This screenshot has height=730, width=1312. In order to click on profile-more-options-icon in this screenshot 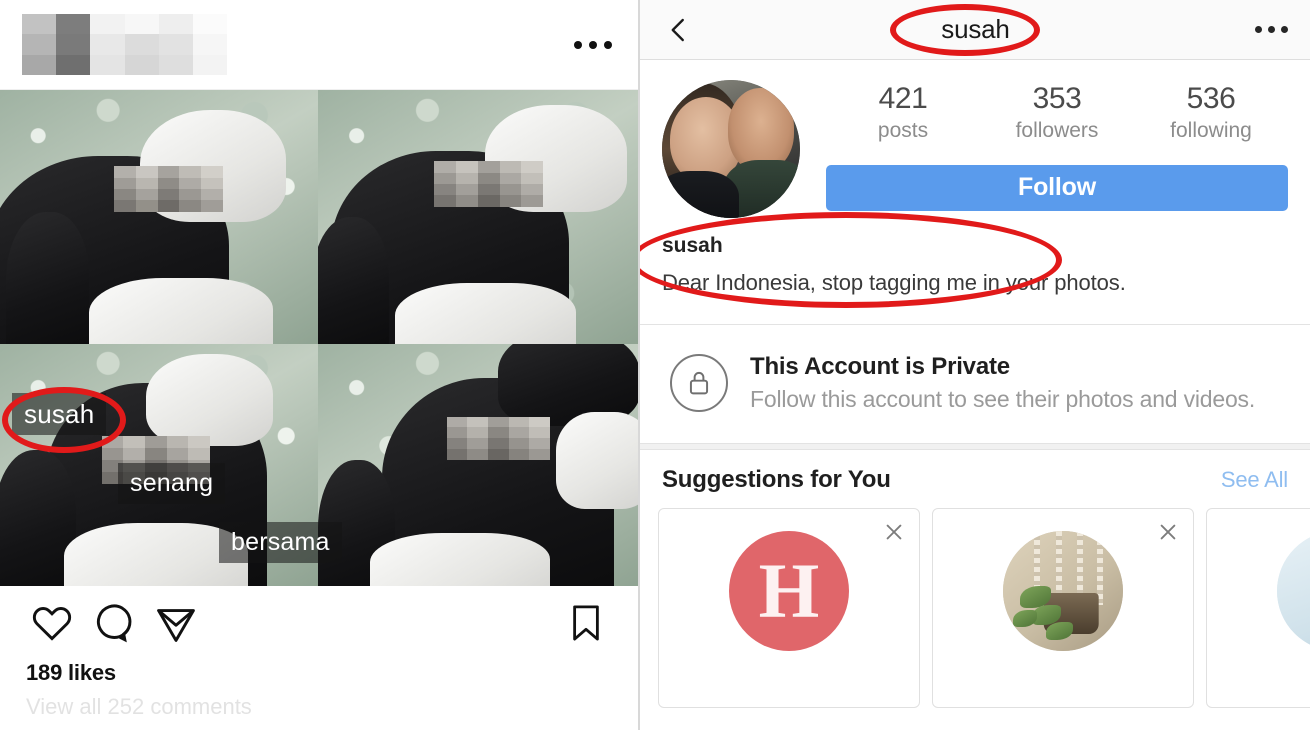, I will do `click(1271, 29)`.